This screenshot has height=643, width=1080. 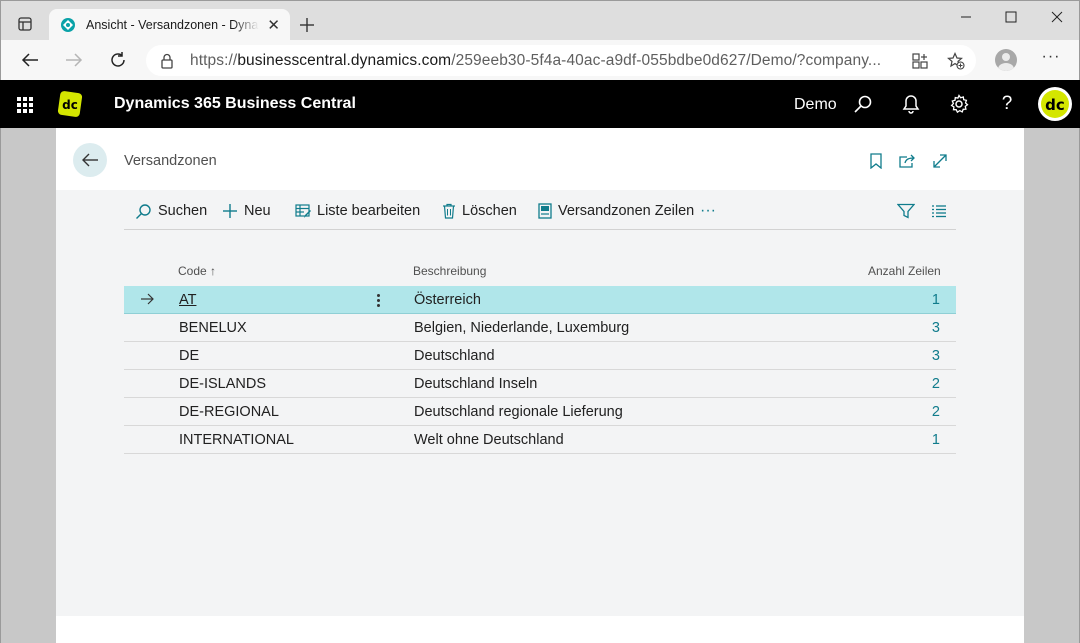 What do you see at coordinates (25, 105) in the screenshot?
I see `app-launcher-icon` at bounding box center [25, 105].